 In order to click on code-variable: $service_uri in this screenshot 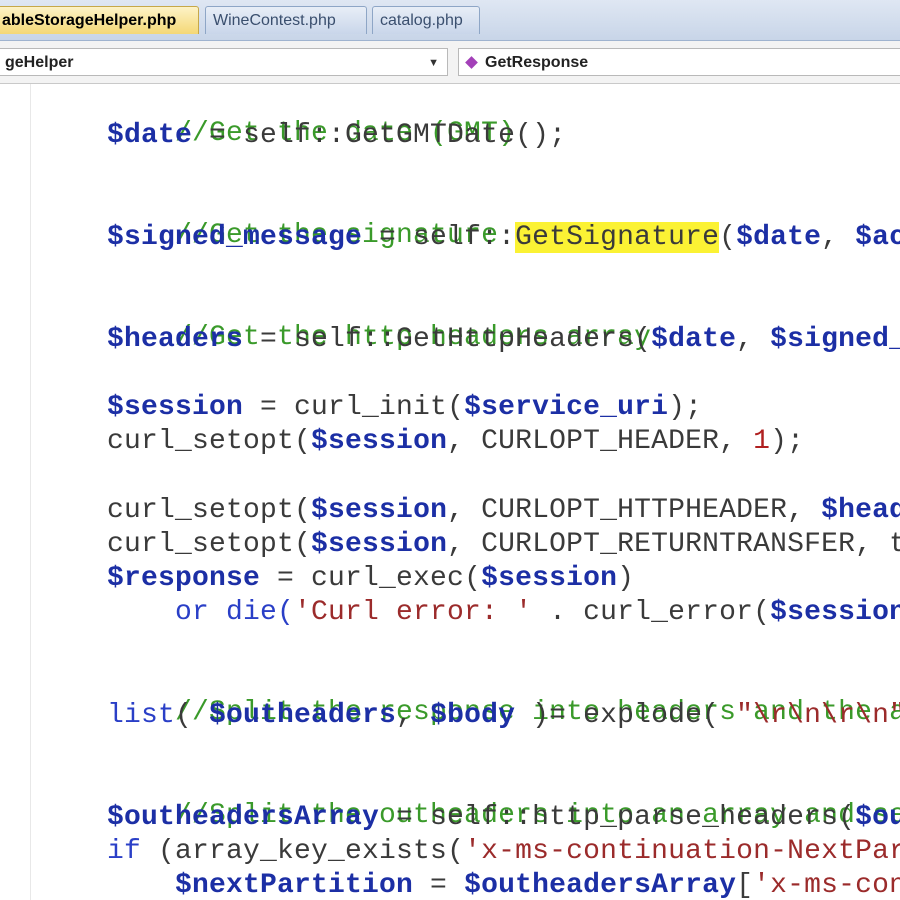, I will do `click(566, 407)`.